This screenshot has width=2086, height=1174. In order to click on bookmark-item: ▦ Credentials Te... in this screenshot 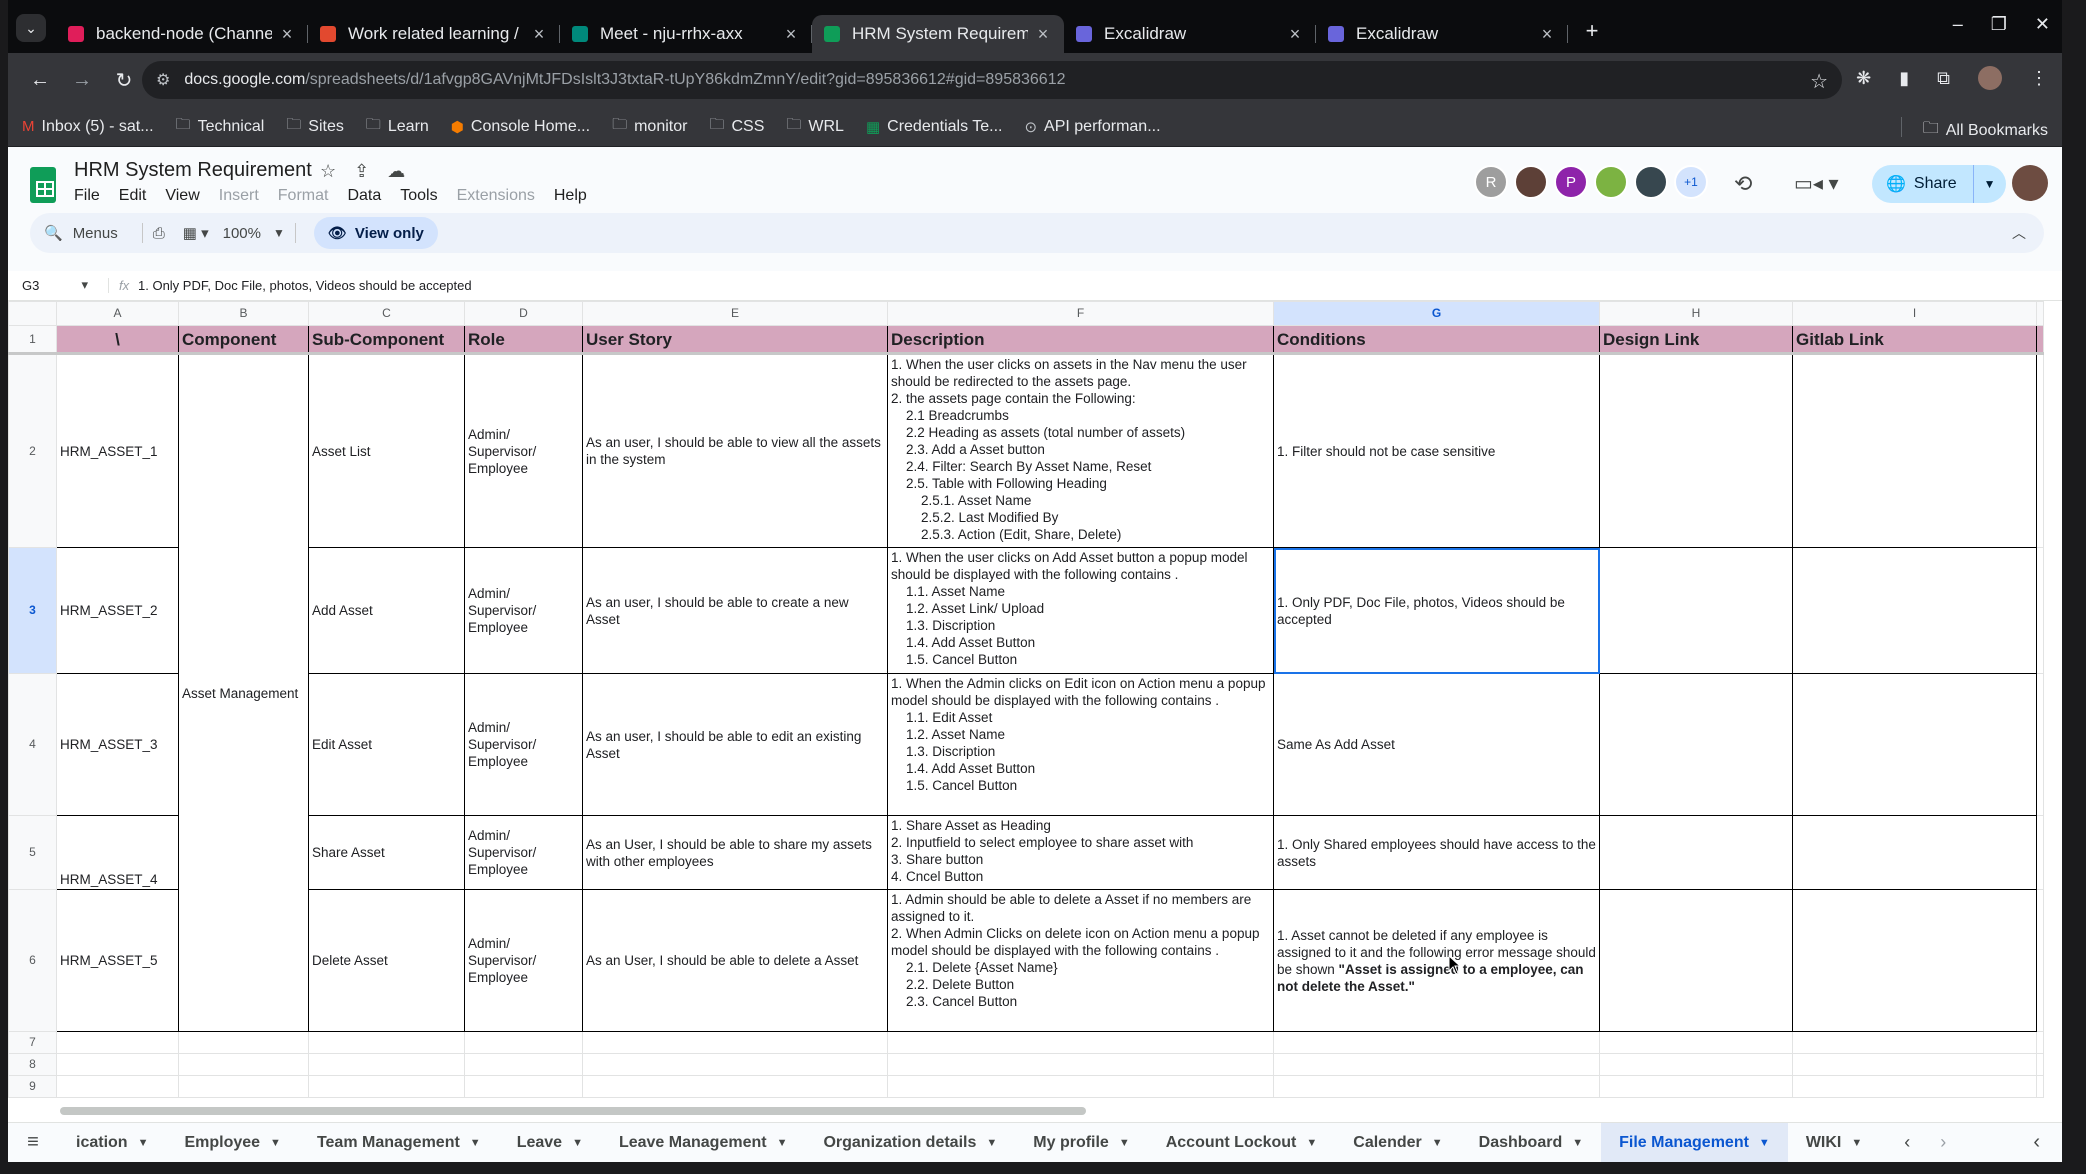, I will do `click(934, 127)`.